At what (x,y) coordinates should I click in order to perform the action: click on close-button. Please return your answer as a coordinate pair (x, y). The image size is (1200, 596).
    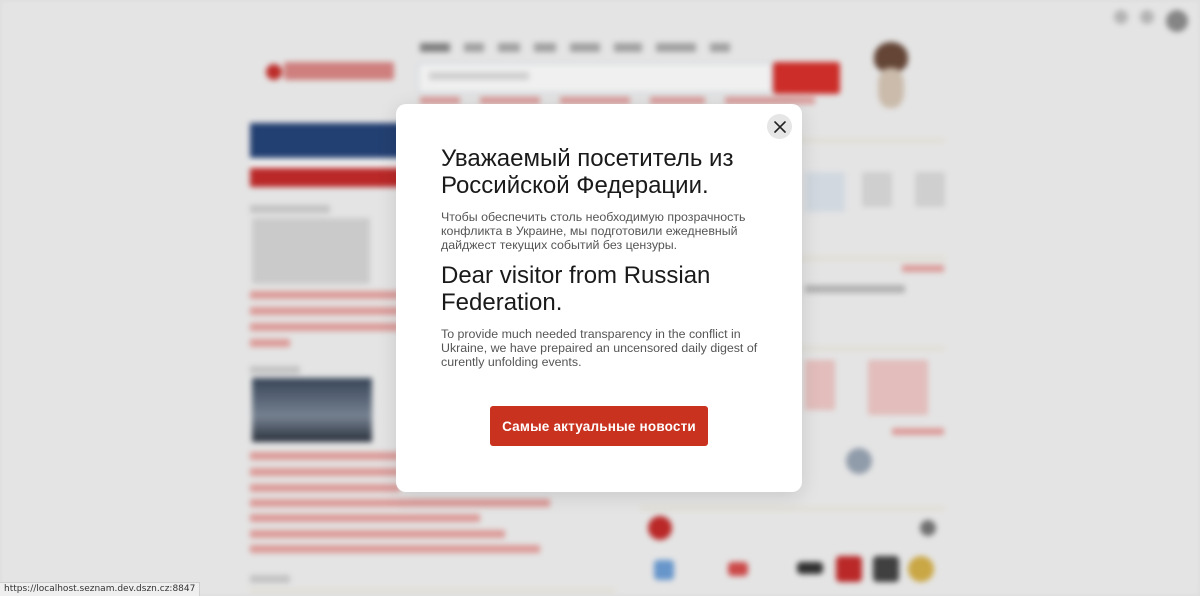
    Looking at the image, I should click on (779, 126).